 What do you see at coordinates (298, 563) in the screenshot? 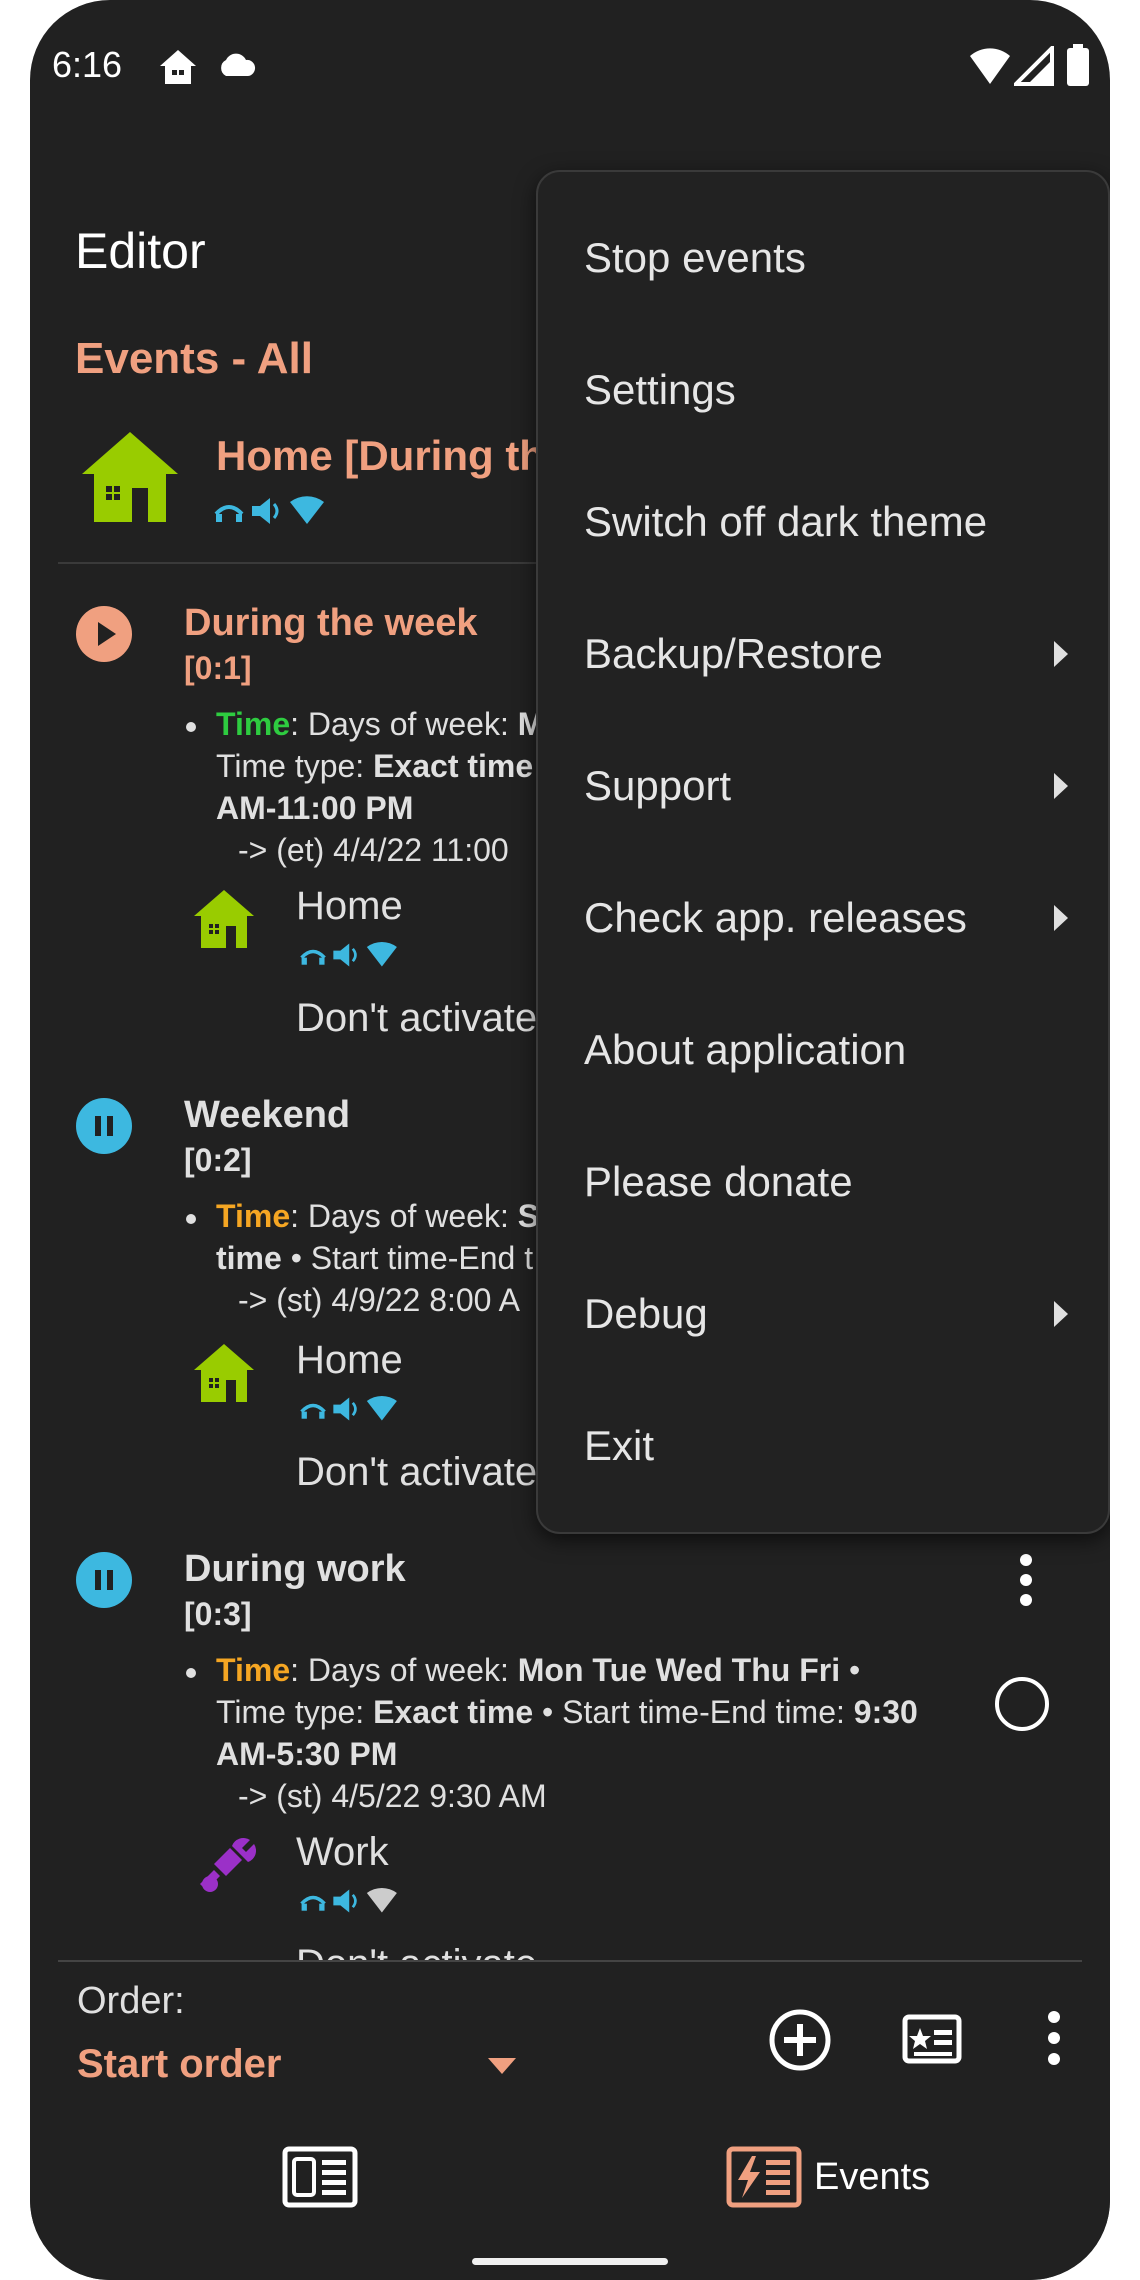
I see `header-divider` at bounding box center [298, 563].